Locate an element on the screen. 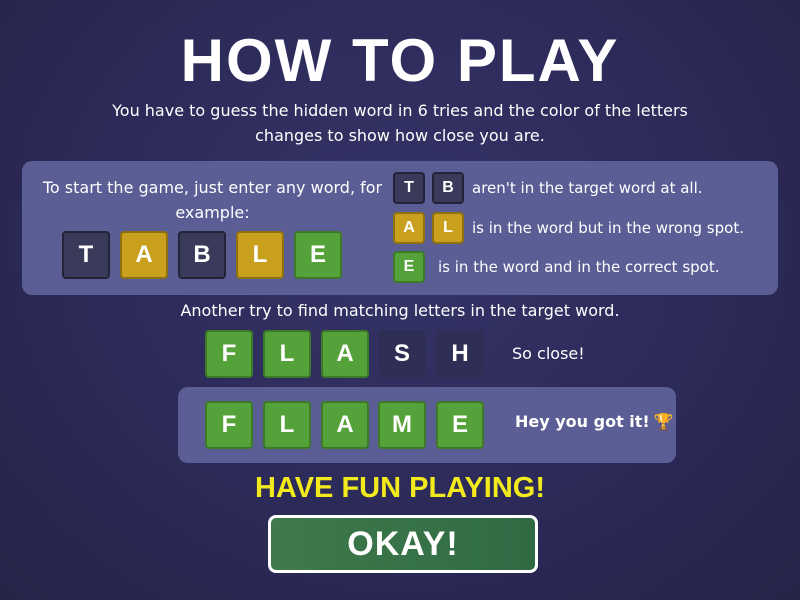  close-tile-3: A is located at coordinates (345, 354).